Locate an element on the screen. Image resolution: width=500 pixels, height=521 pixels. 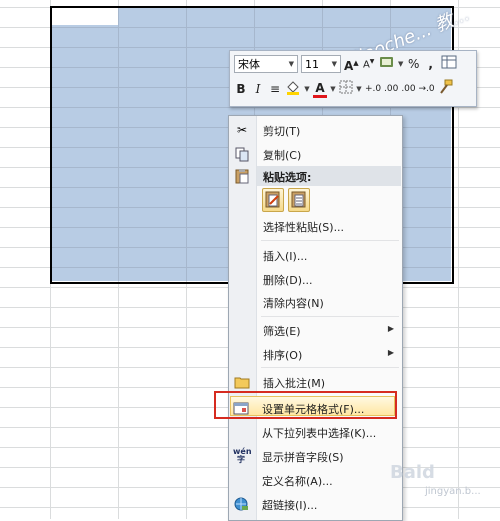
font-color-button: A is located at coordinates (320, 89).